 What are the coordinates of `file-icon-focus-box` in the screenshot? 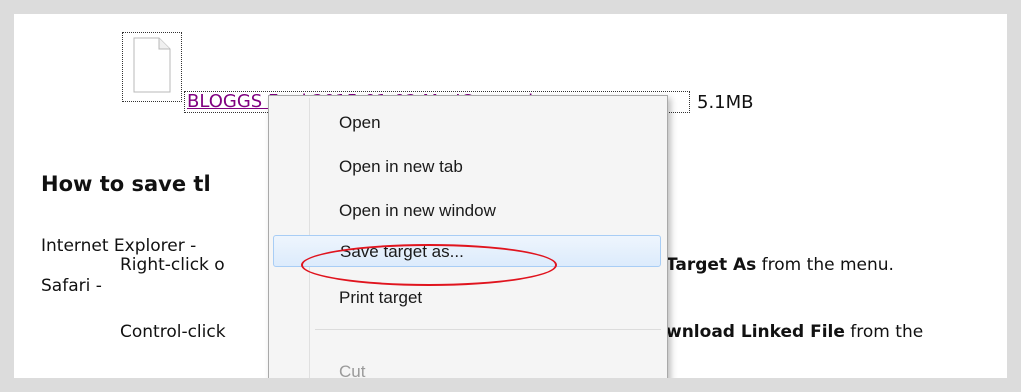 It's located at (152, 67).